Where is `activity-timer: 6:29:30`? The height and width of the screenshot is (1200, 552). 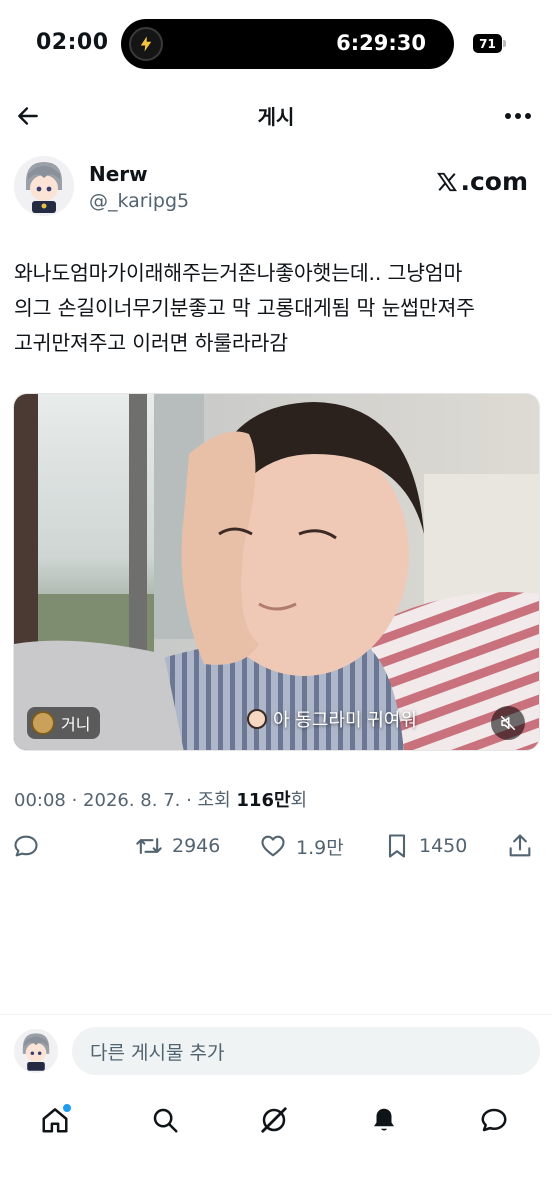
activity-timer: 6:29:30 is located at coordinates (381, 43).